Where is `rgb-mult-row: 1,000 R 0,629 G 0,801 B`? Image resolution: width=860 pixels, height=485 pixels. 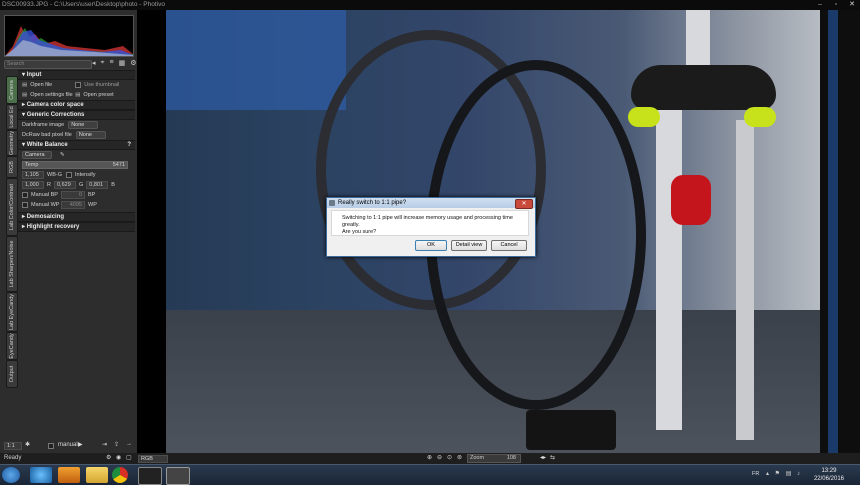 rgb-mult-row: 1,000 R 0,629 G 0,801 B is located at coordinates (76, 185).